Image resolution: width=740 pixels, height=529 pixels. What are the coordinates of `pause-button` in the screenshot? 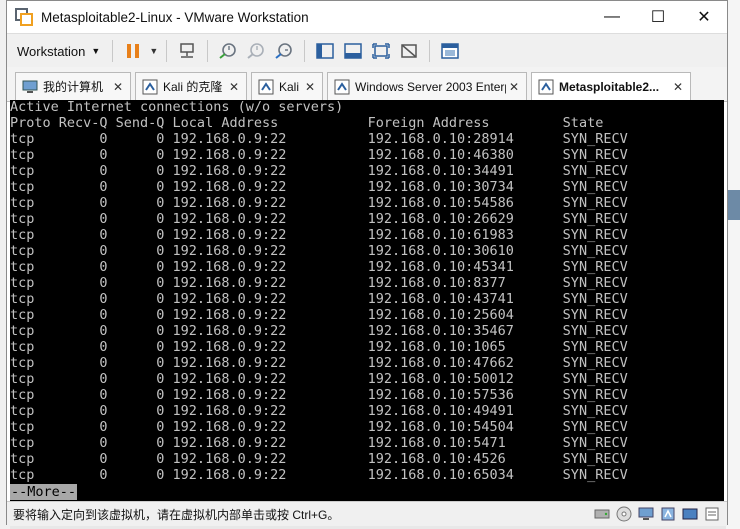 It's located at (133, 51).